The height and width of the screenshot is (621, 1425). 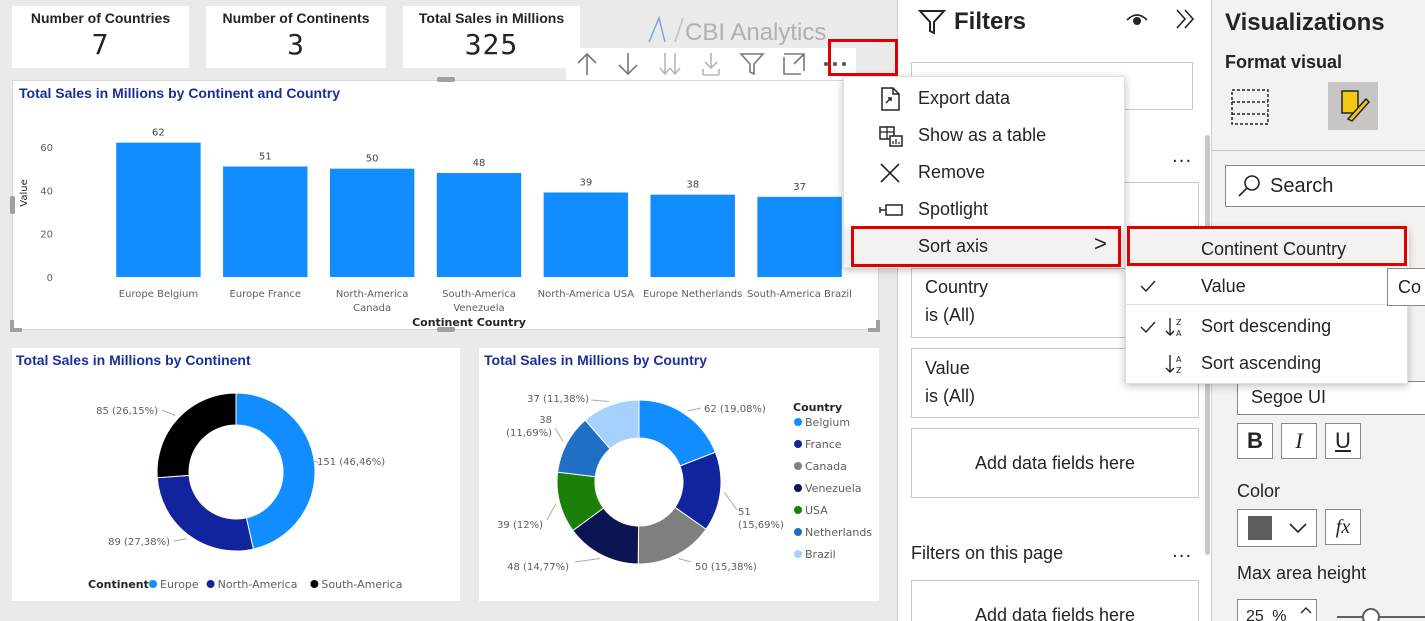 What do you see at coordinates (585, 183) in the screenshot?
I see `data-label: 39` at bounding box center [585, 183].